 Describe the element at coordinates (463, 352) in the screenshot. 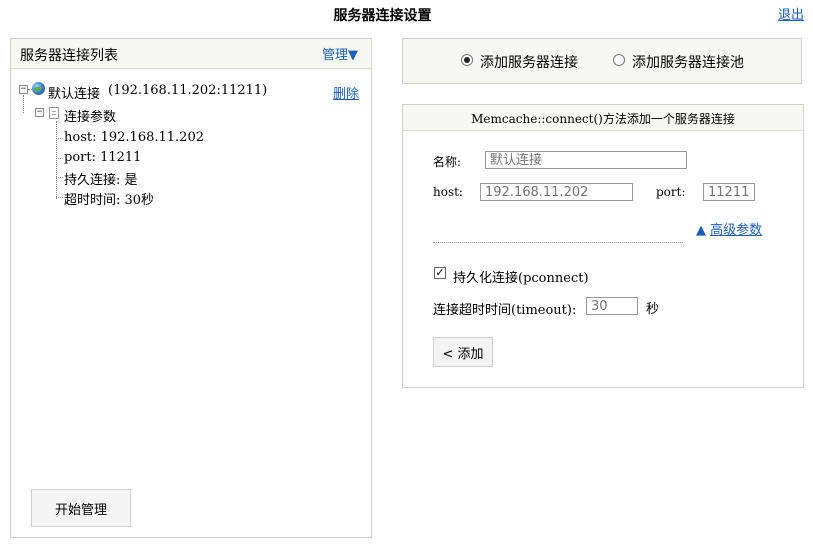

I see `add-button: < 添加` at that location.